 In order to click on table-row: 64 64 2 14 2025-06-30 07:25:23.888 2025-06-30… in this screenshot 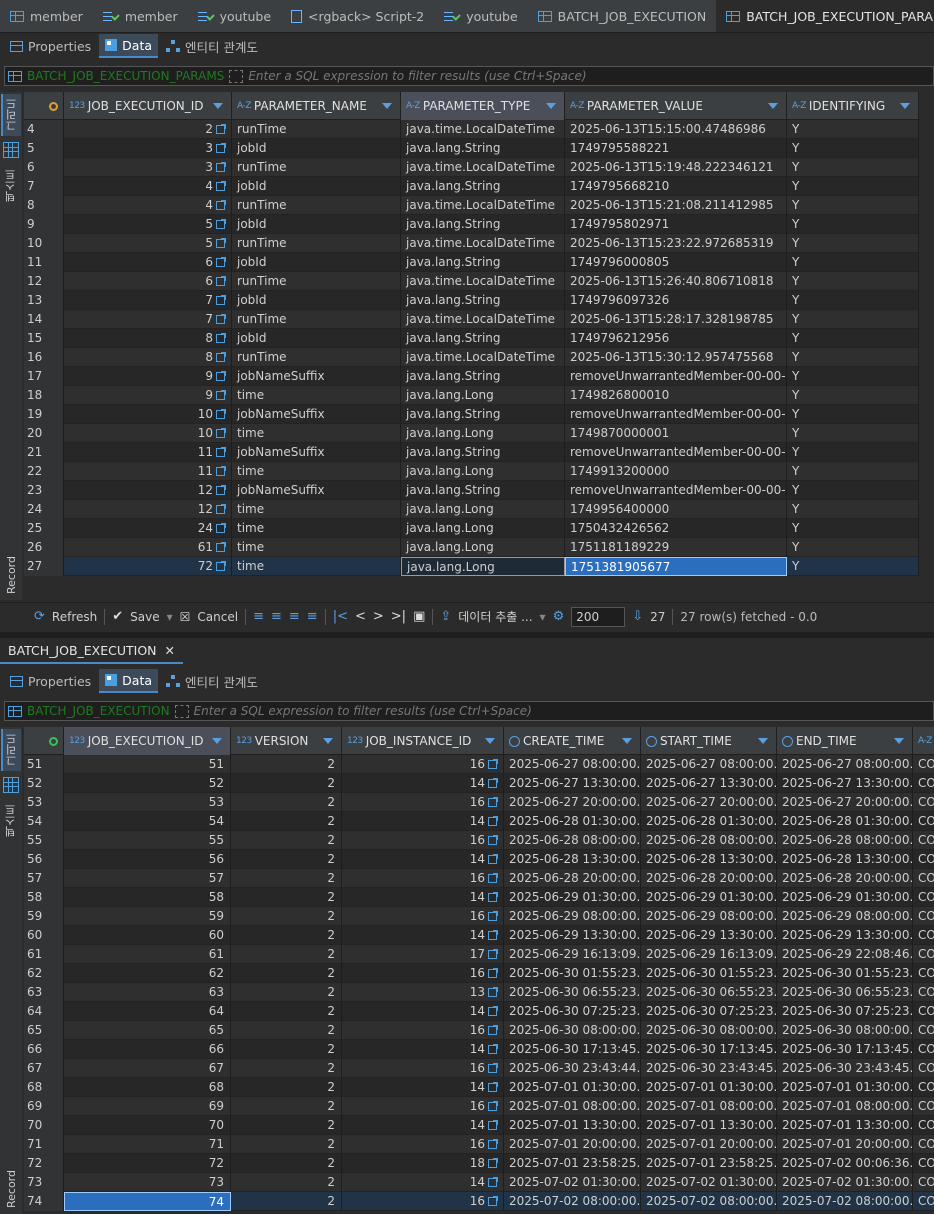, I will do `click(479, 1011)`.